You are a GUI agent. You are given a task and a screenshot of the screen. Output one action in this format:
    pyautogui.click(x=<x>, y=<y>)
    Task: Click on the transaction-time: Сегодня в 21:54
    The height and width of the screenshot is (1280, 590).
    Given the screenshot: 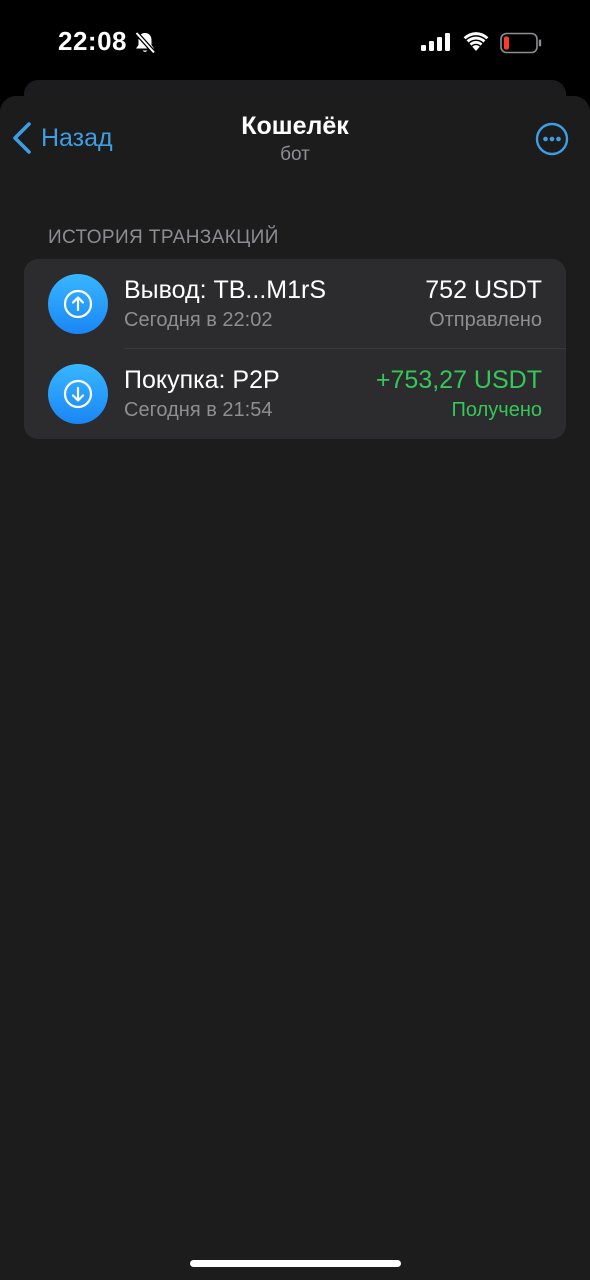 What is the action you would take?
    pyautogui.click(x=198, y=410)
    